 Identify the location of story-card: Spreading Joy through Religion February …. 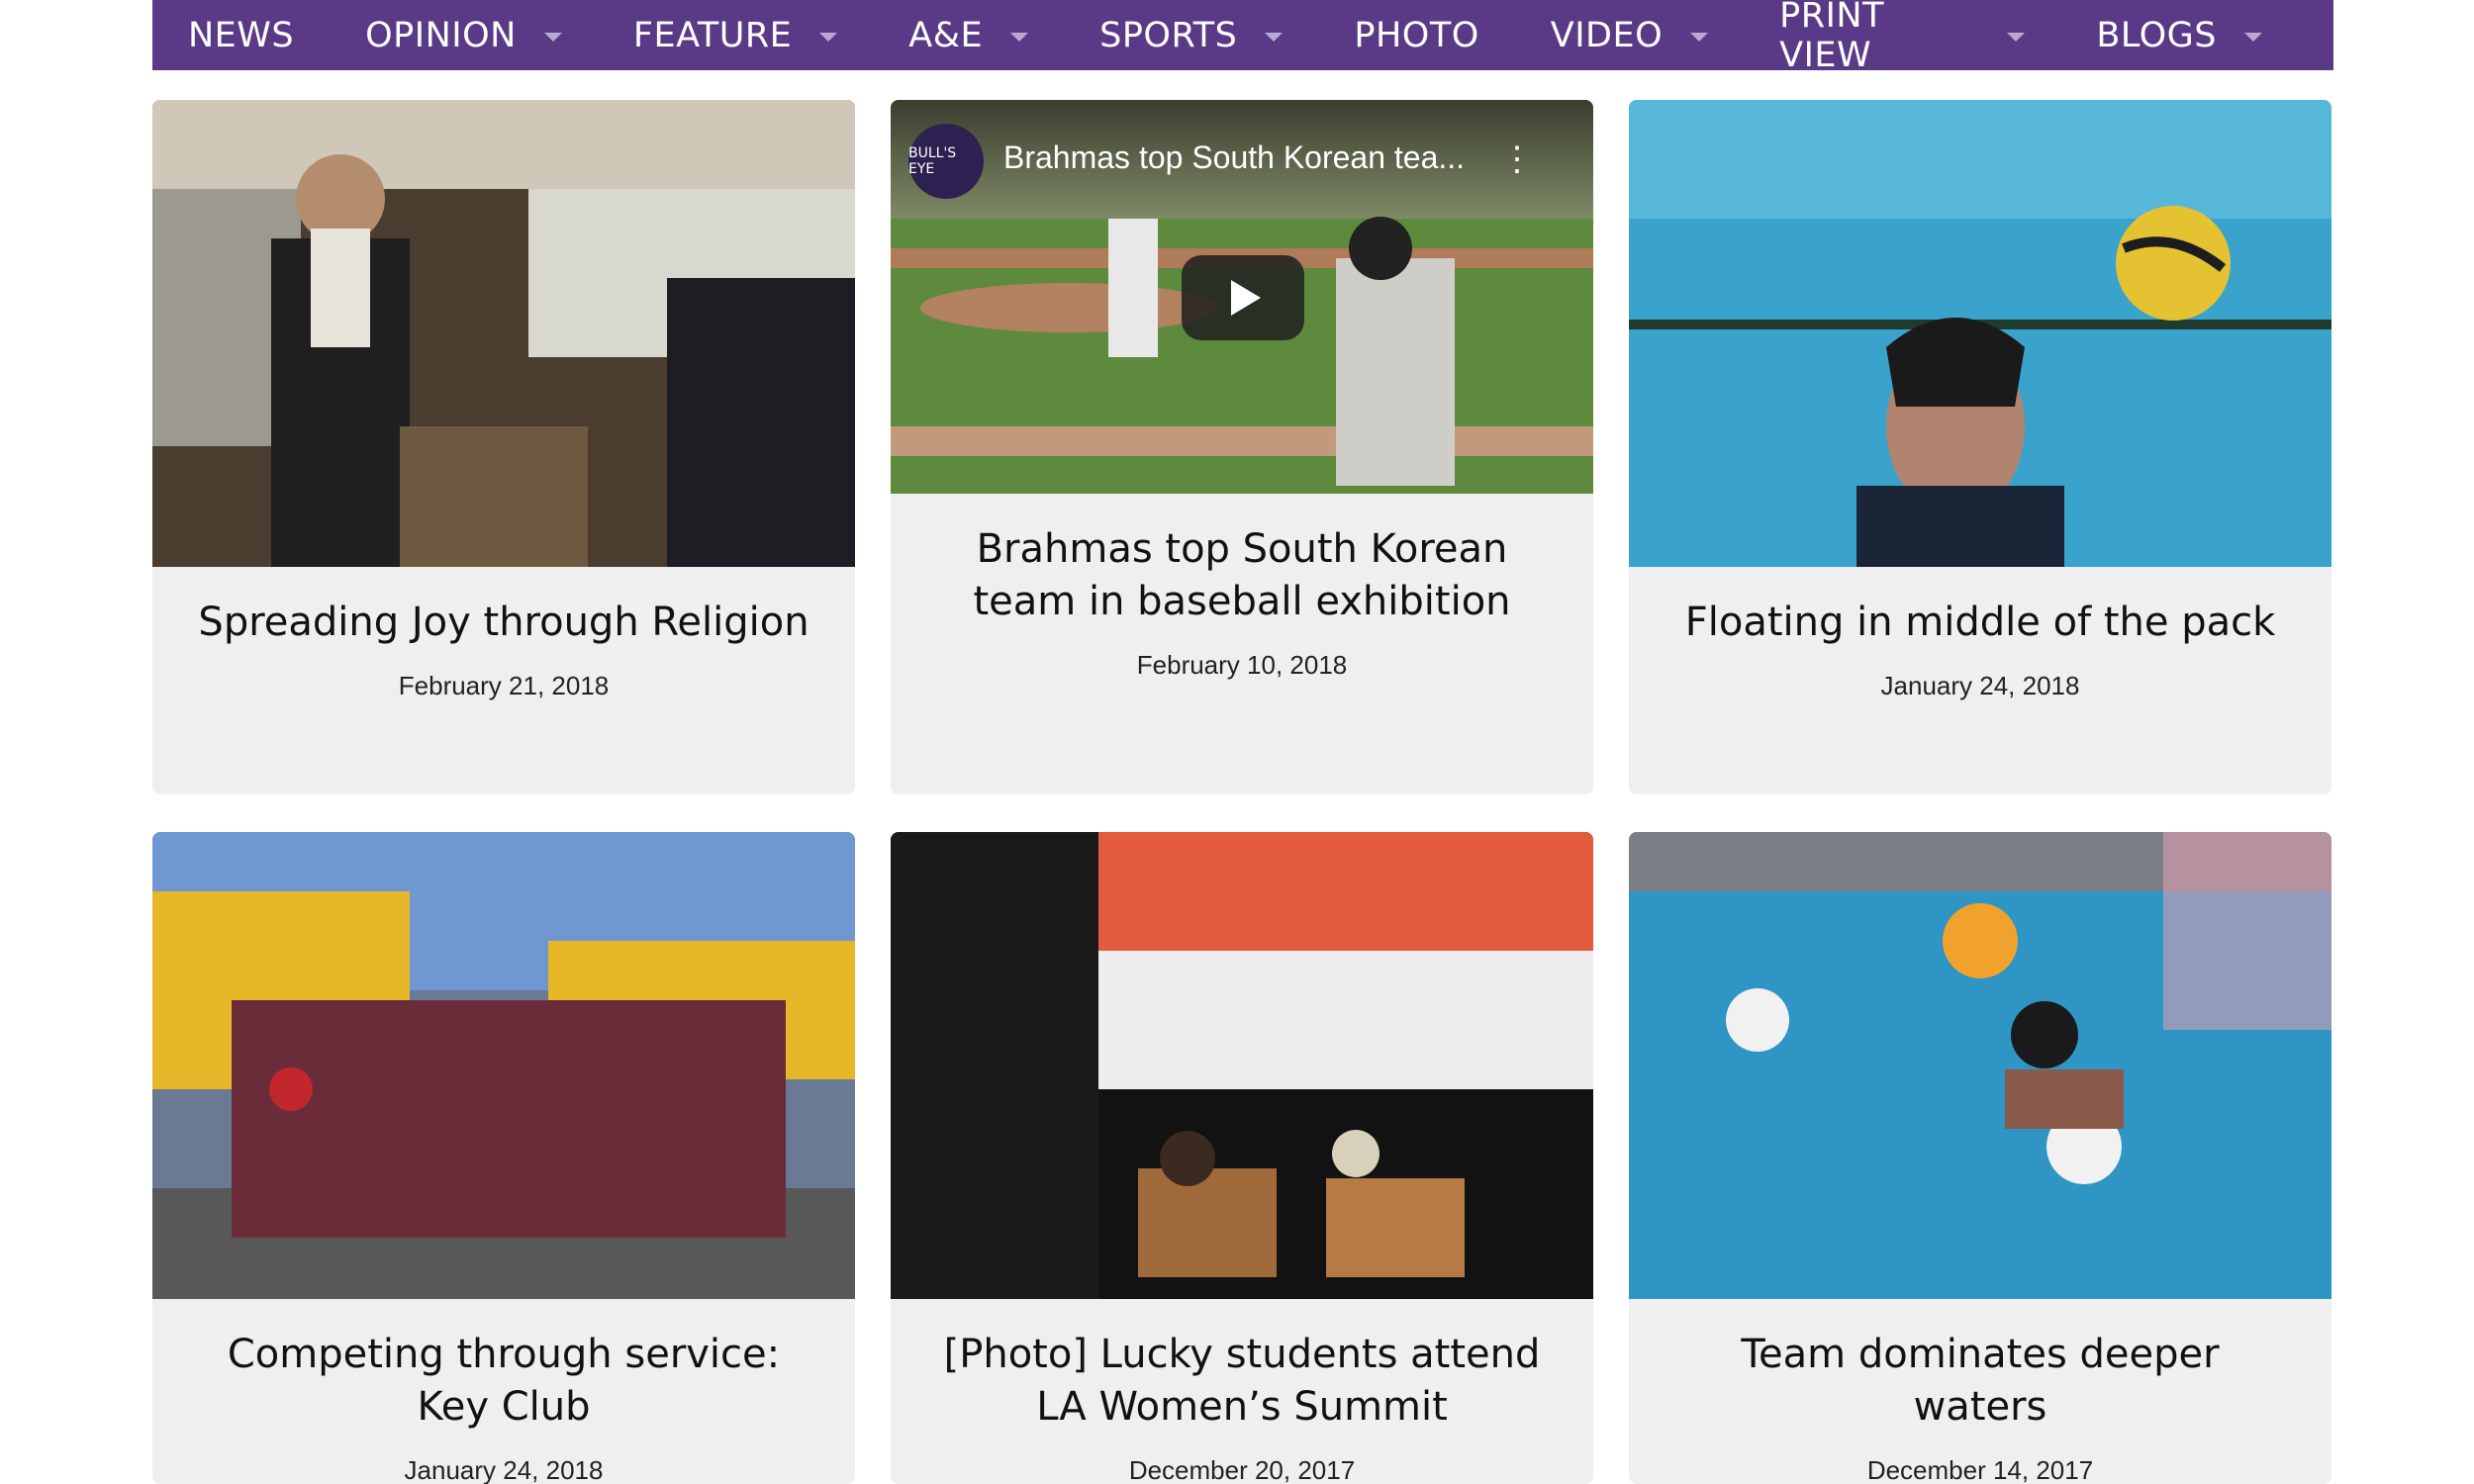
(504, 447).